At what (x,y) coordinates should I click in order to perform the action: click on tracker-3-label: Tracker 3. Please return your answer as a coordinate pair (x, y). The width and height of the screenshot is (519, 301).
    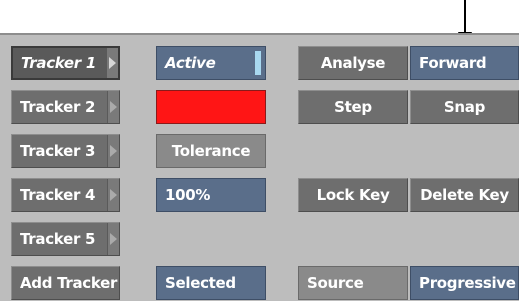
    Looking at the image, I should click on (58, 151).